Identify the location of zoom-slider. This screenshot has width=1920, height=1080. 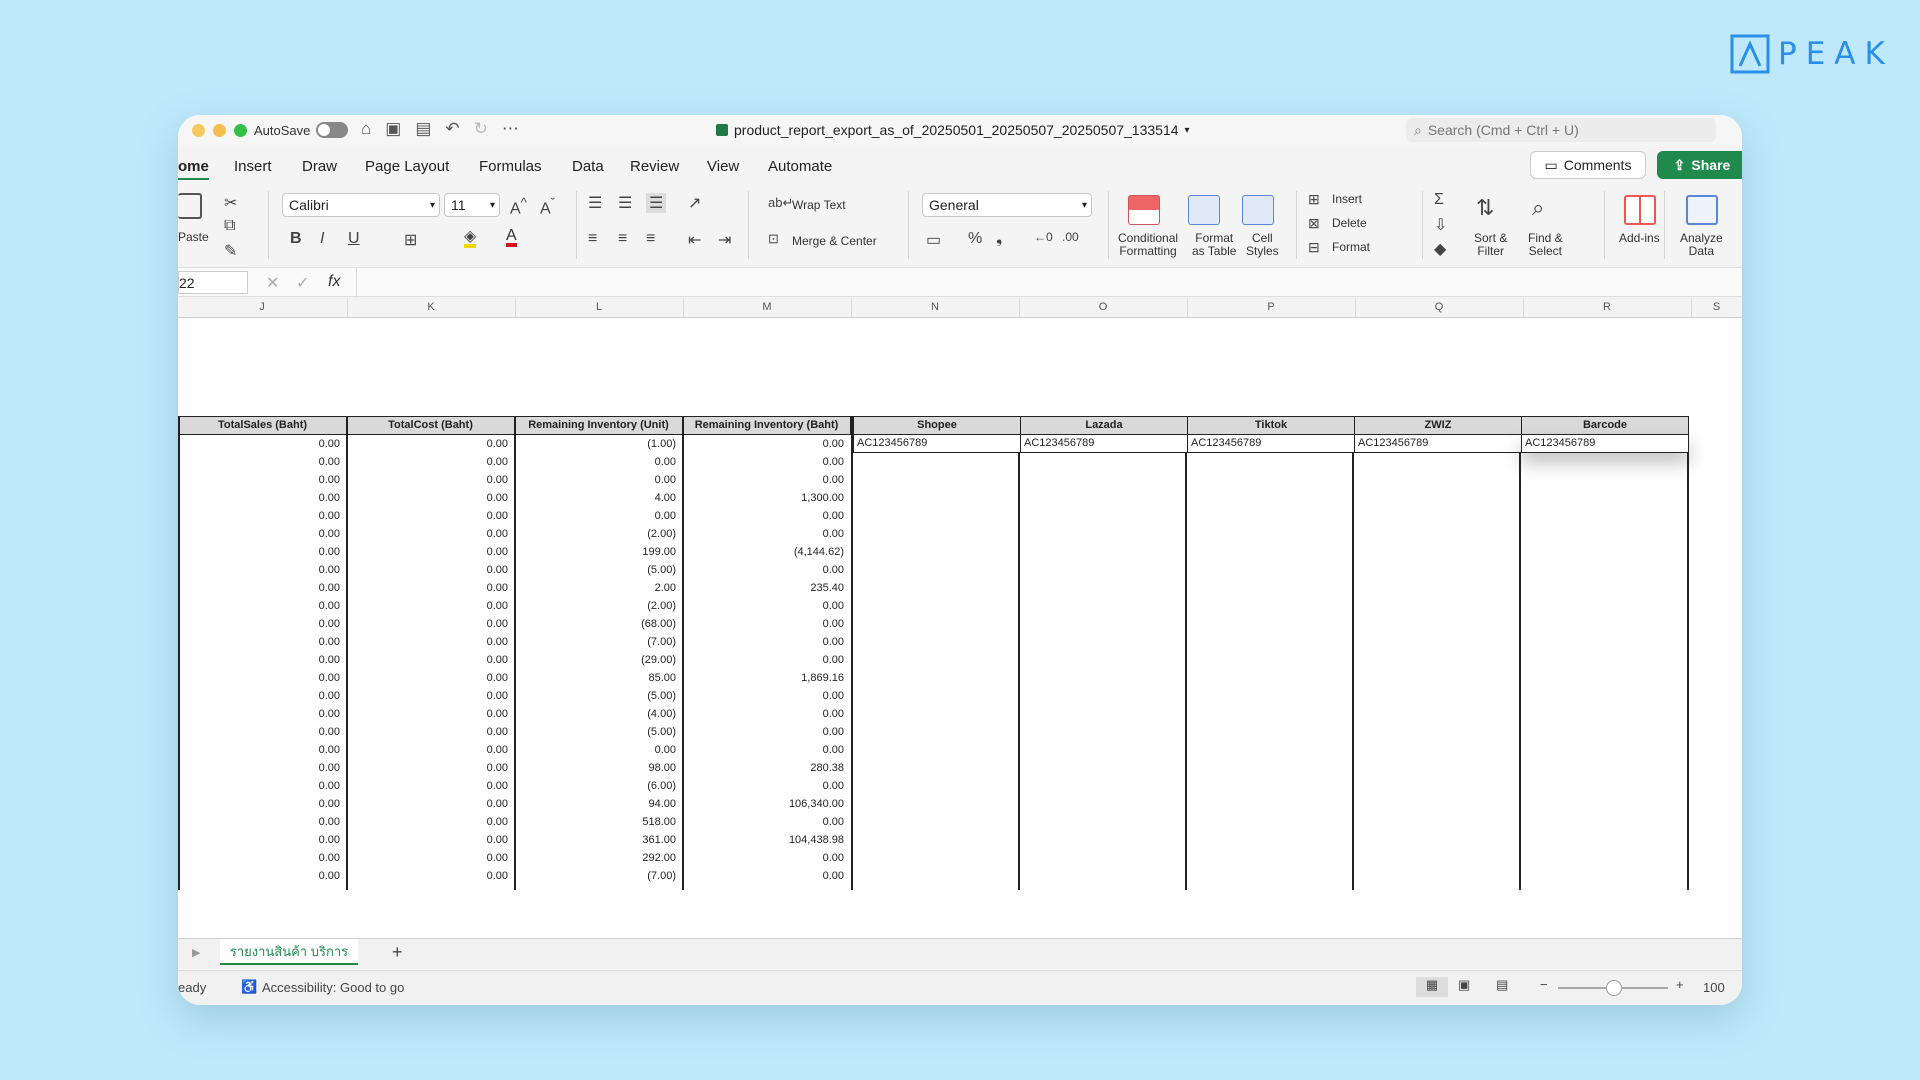
(1613, 988).